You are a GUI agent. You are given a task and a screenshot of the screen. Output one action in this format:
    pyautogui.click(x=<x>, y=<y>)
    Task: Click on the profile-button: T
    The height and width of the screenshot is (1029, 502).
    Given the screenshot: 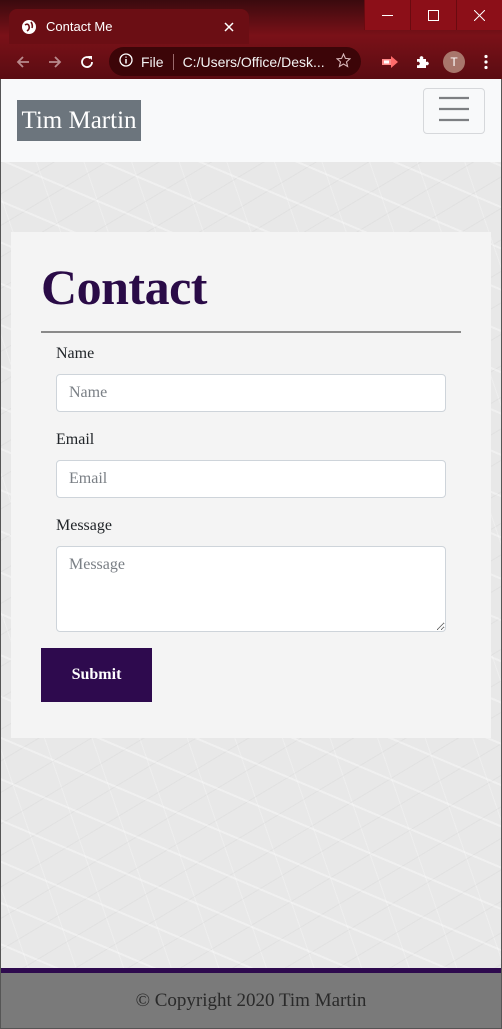 What is the action you would take?
    pyautogui.click(x=454, y=62)
    